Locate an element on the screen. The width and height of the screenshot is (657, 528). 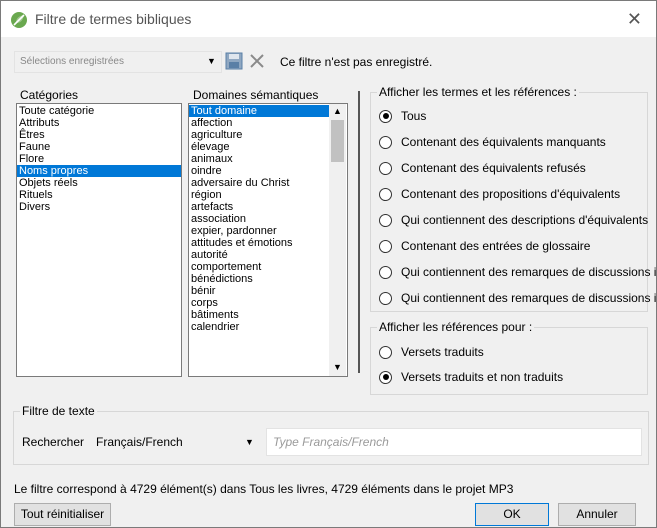
category-item: Noms propres is located at coordinates (99, 171).